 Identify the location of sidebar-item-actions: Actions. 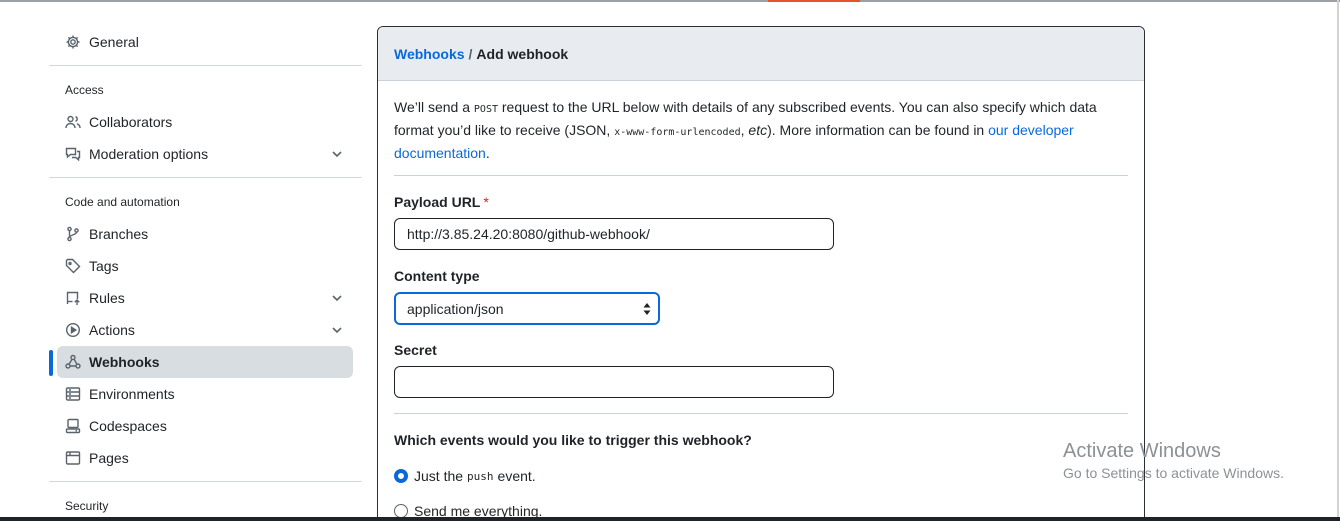
(205, 330).